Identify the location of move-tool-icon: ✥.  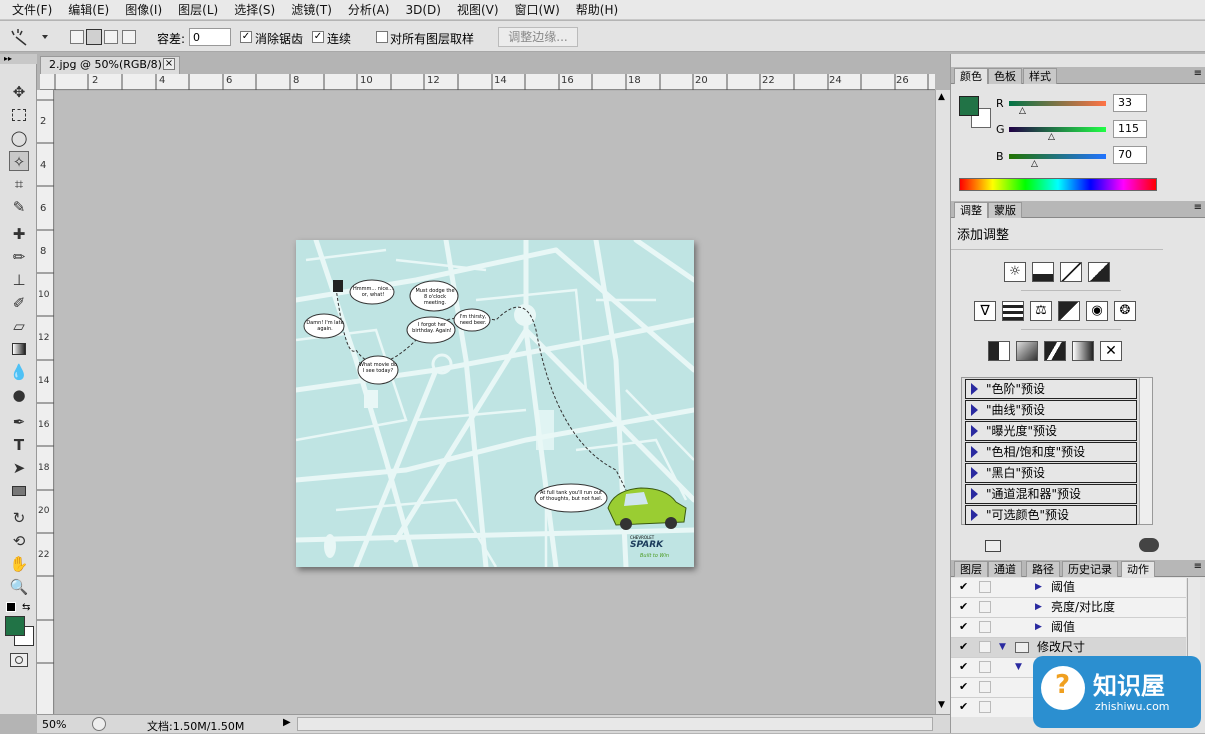
(19, 92).